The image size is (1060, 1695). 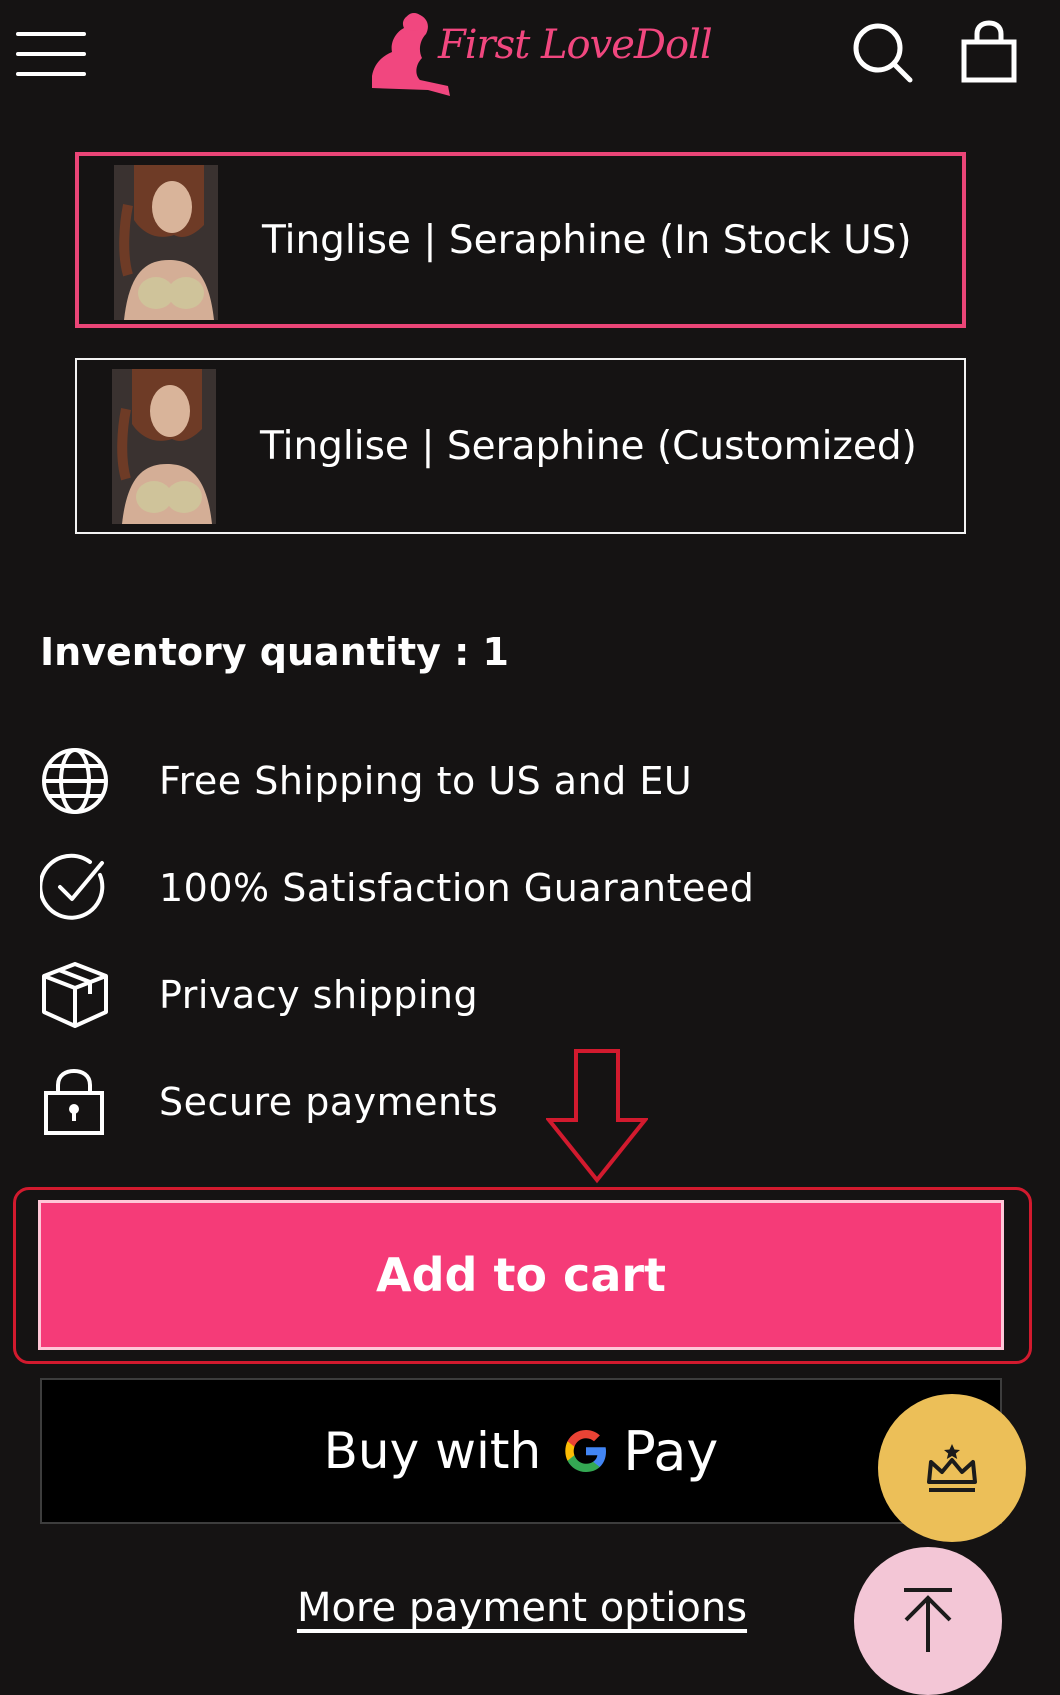 What do you see at coordinates (588, 446) in the screenshot?
I see `variant-label: Tinglise | Seraphine (Customized)` at bounding box center [588, 446].